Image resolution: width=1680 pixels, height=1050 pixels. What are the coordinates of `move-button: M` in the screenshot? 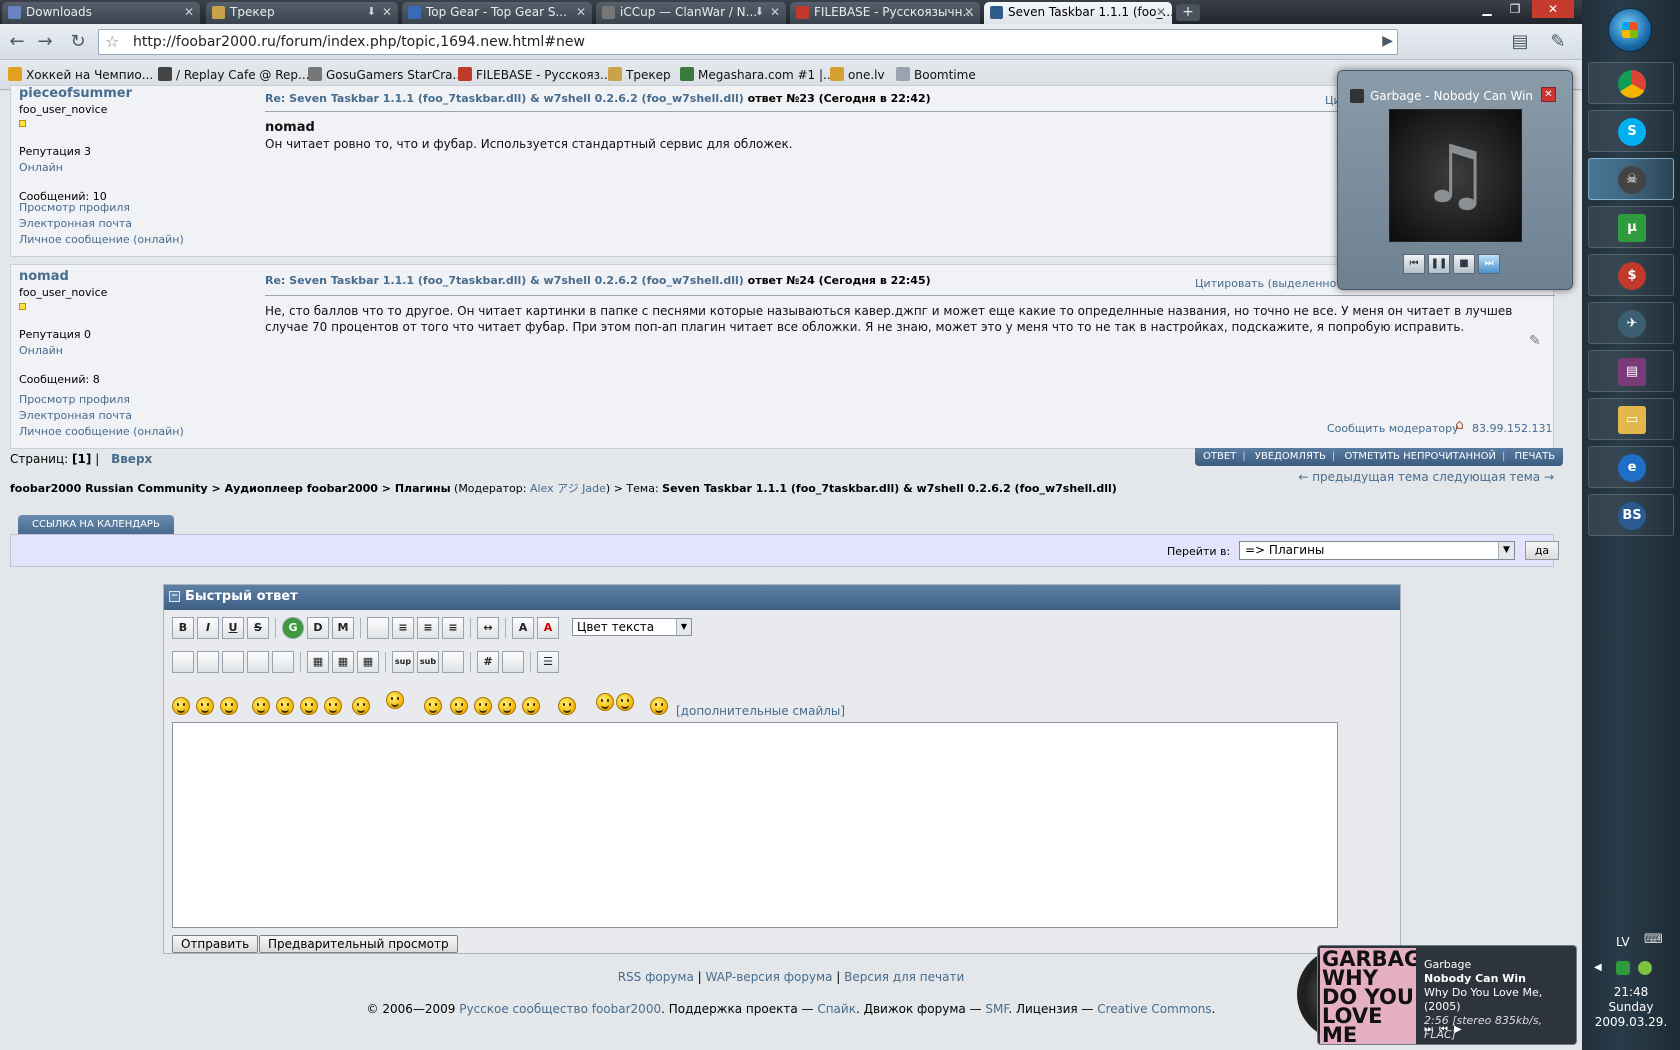 It's located at (343, 628).